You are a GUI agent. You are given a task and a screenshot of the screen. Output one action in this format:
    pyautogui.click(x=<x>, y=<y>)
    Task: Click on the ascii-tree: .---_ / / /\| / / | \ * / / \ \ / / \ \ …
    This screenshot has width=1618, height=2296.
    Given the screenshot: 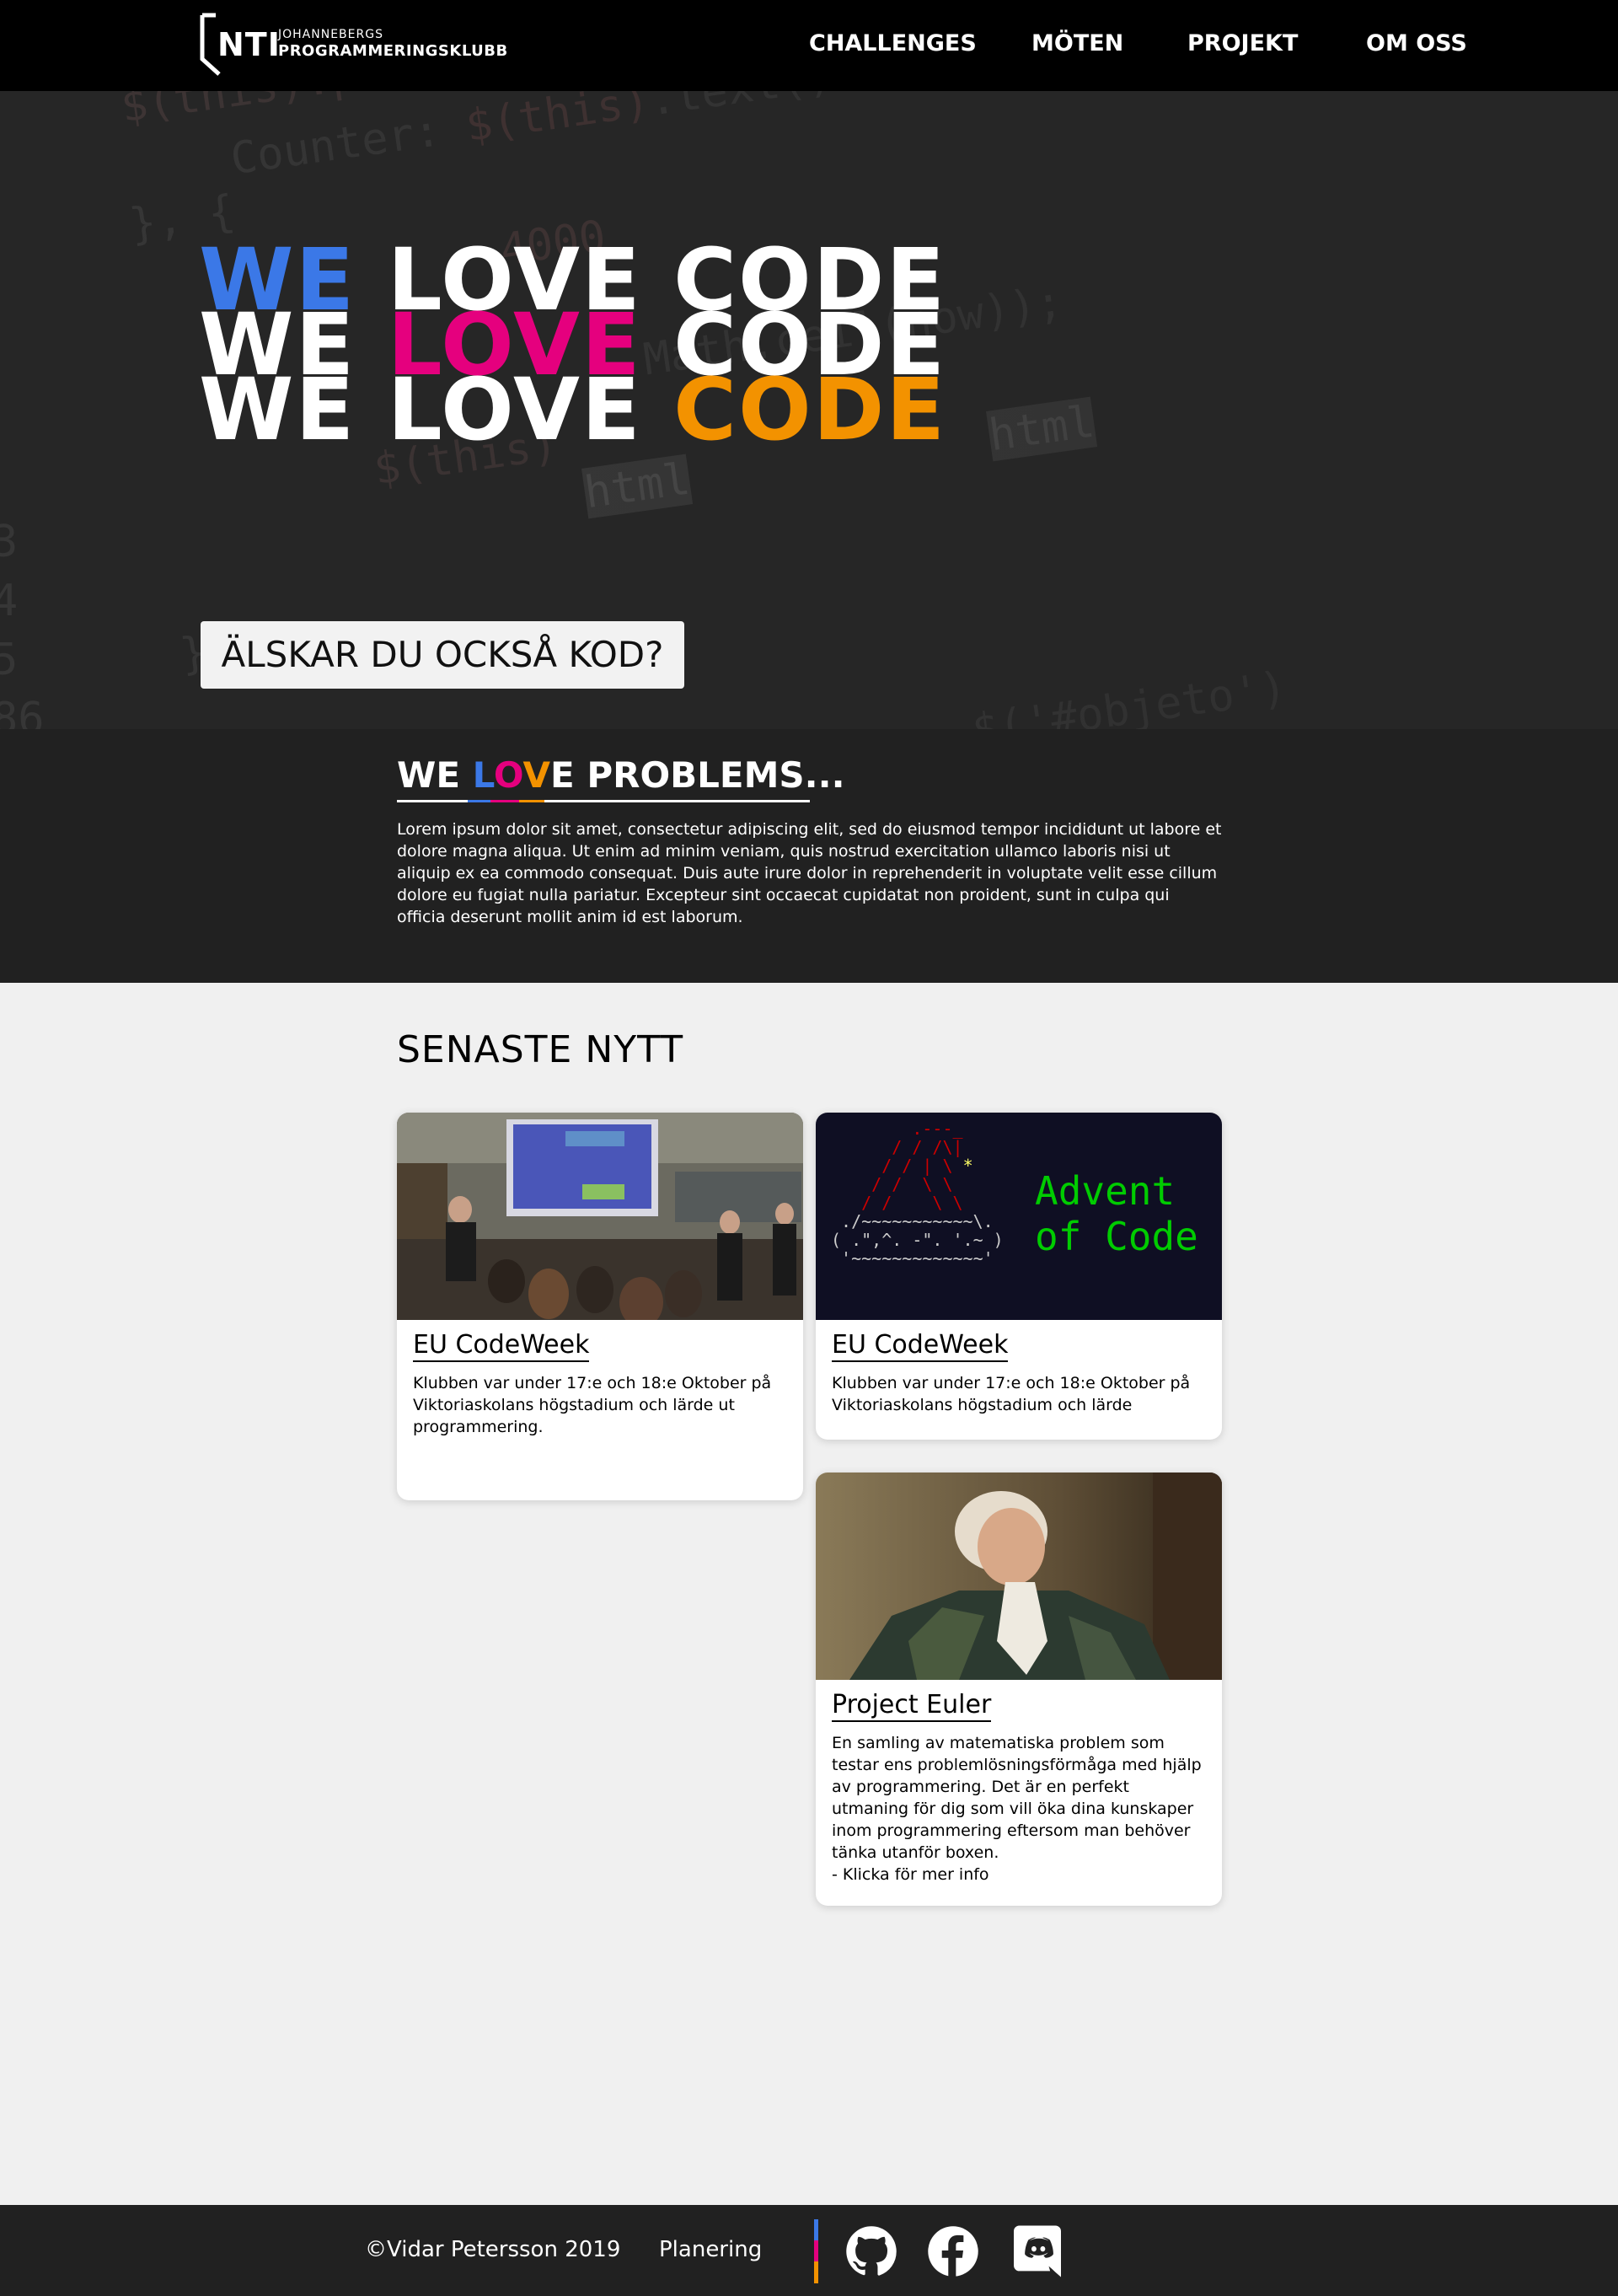 What is the action you would take?
    pyautogui.click(x=917, y=1193)
    